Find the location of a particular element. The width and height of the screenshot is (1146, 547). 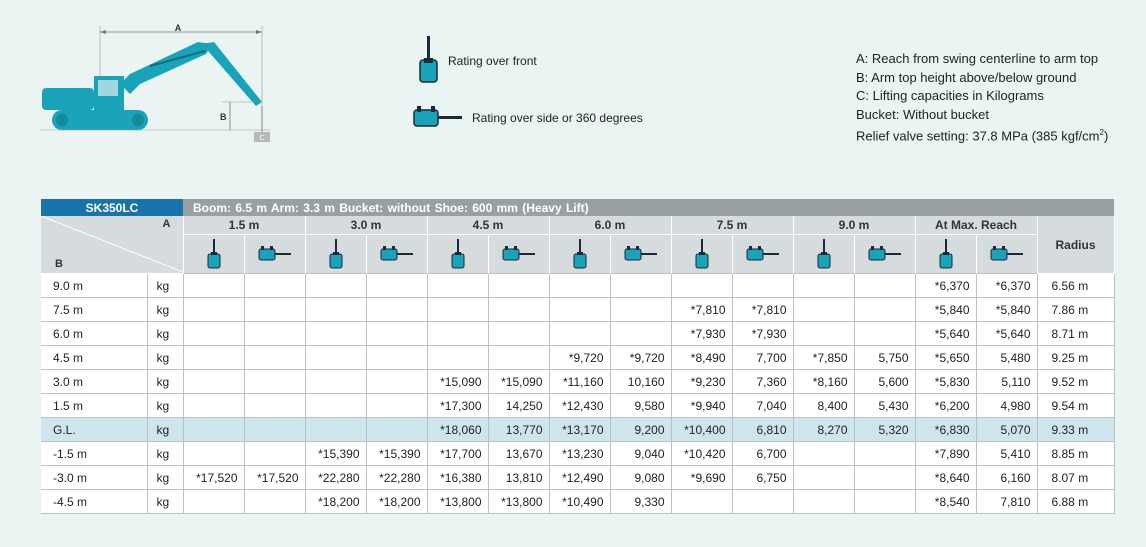

reach-header-2: 4.5 m is located at coordinates (488, 225).